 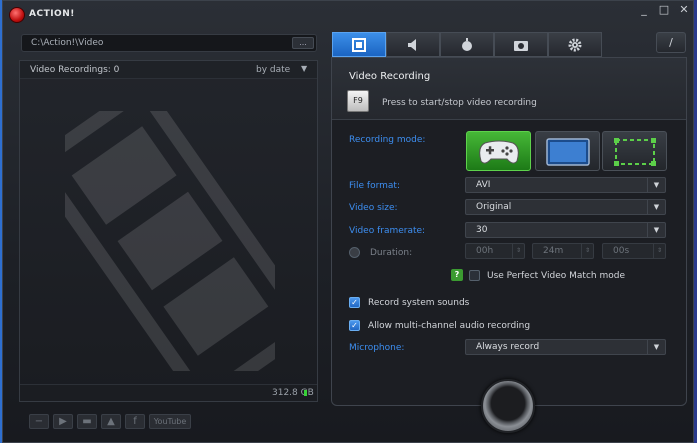 I want to click on hotkey-key-button: F9, so click(x=358, y=101).